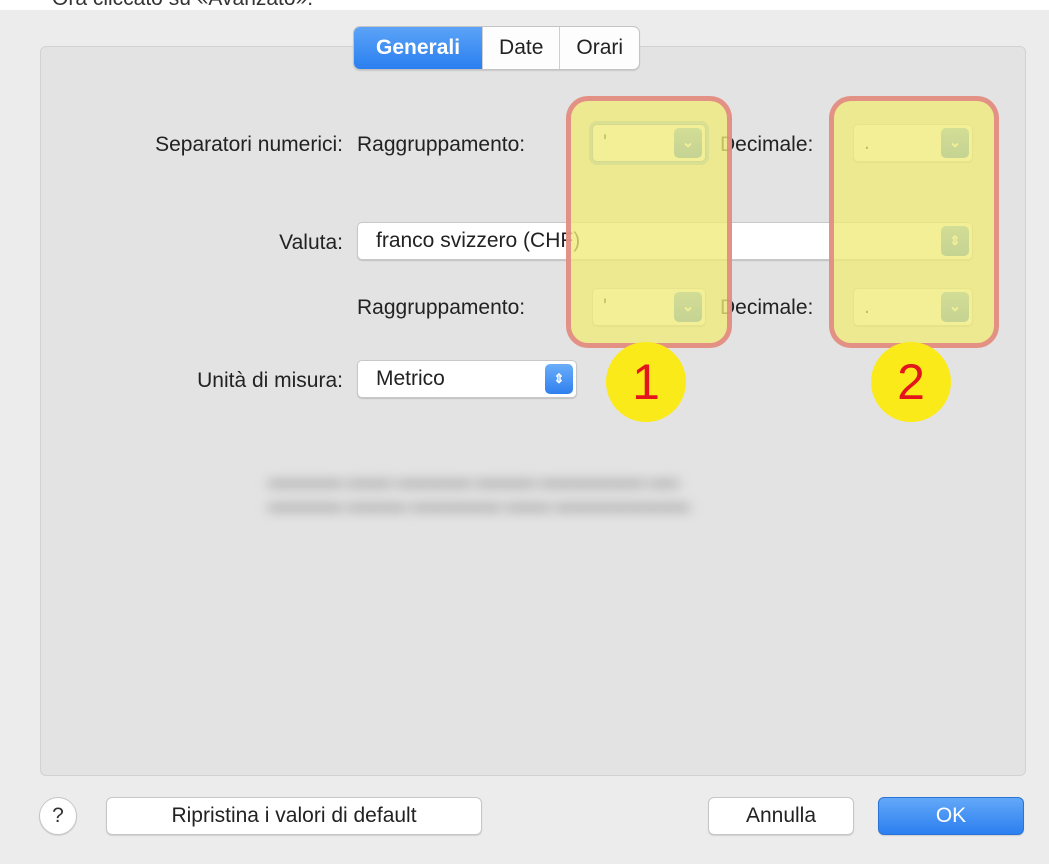 The height and width of the screenshot is (864, 1049). Describe the element at coordinates (911, 382) in the screenshot. I see `annotation-badge-2: 2` at that location.